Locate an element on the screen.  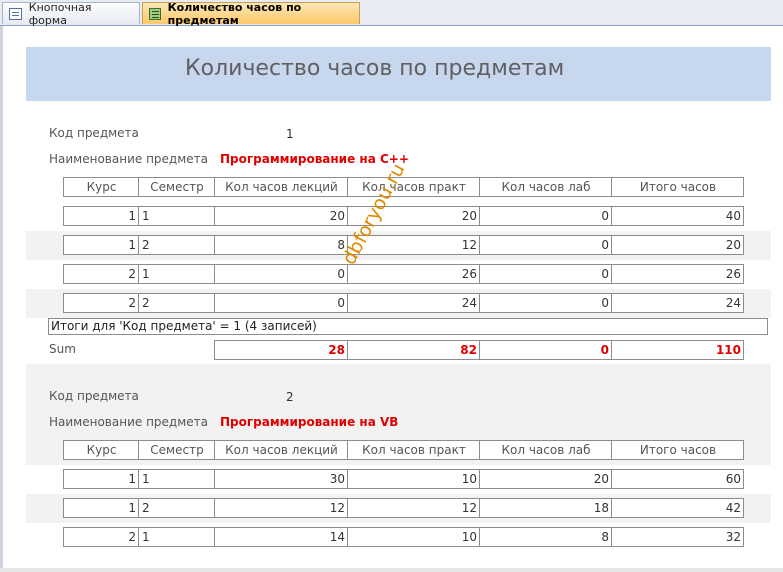
subject-code-value: 1 is located at coordinates (290, 134).